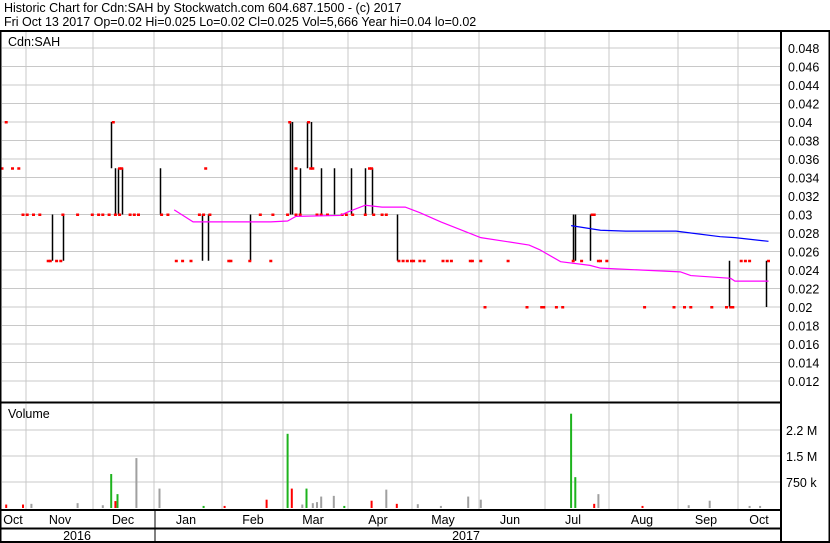 This screenshot has height=543, width=830. Describe the element at coordinates (186, 520) in the screenshot. I see `month-label: Jan` at that location.